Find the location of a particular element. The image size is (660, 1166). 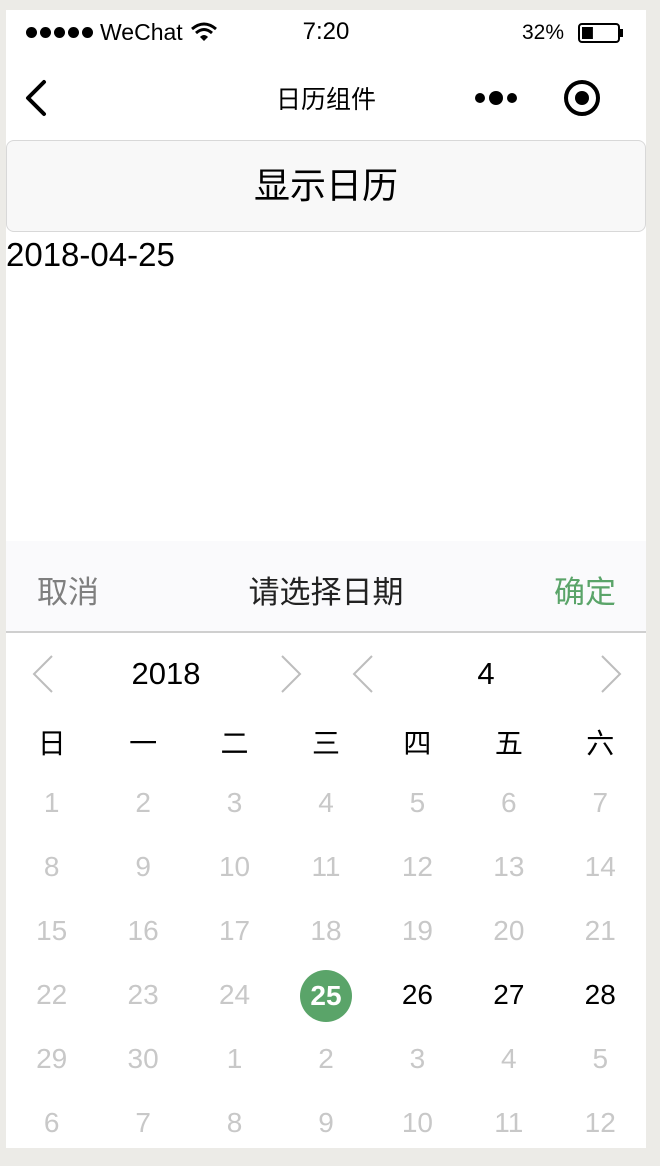

confirm-button: 确定 is located at coordinates (585, 589).